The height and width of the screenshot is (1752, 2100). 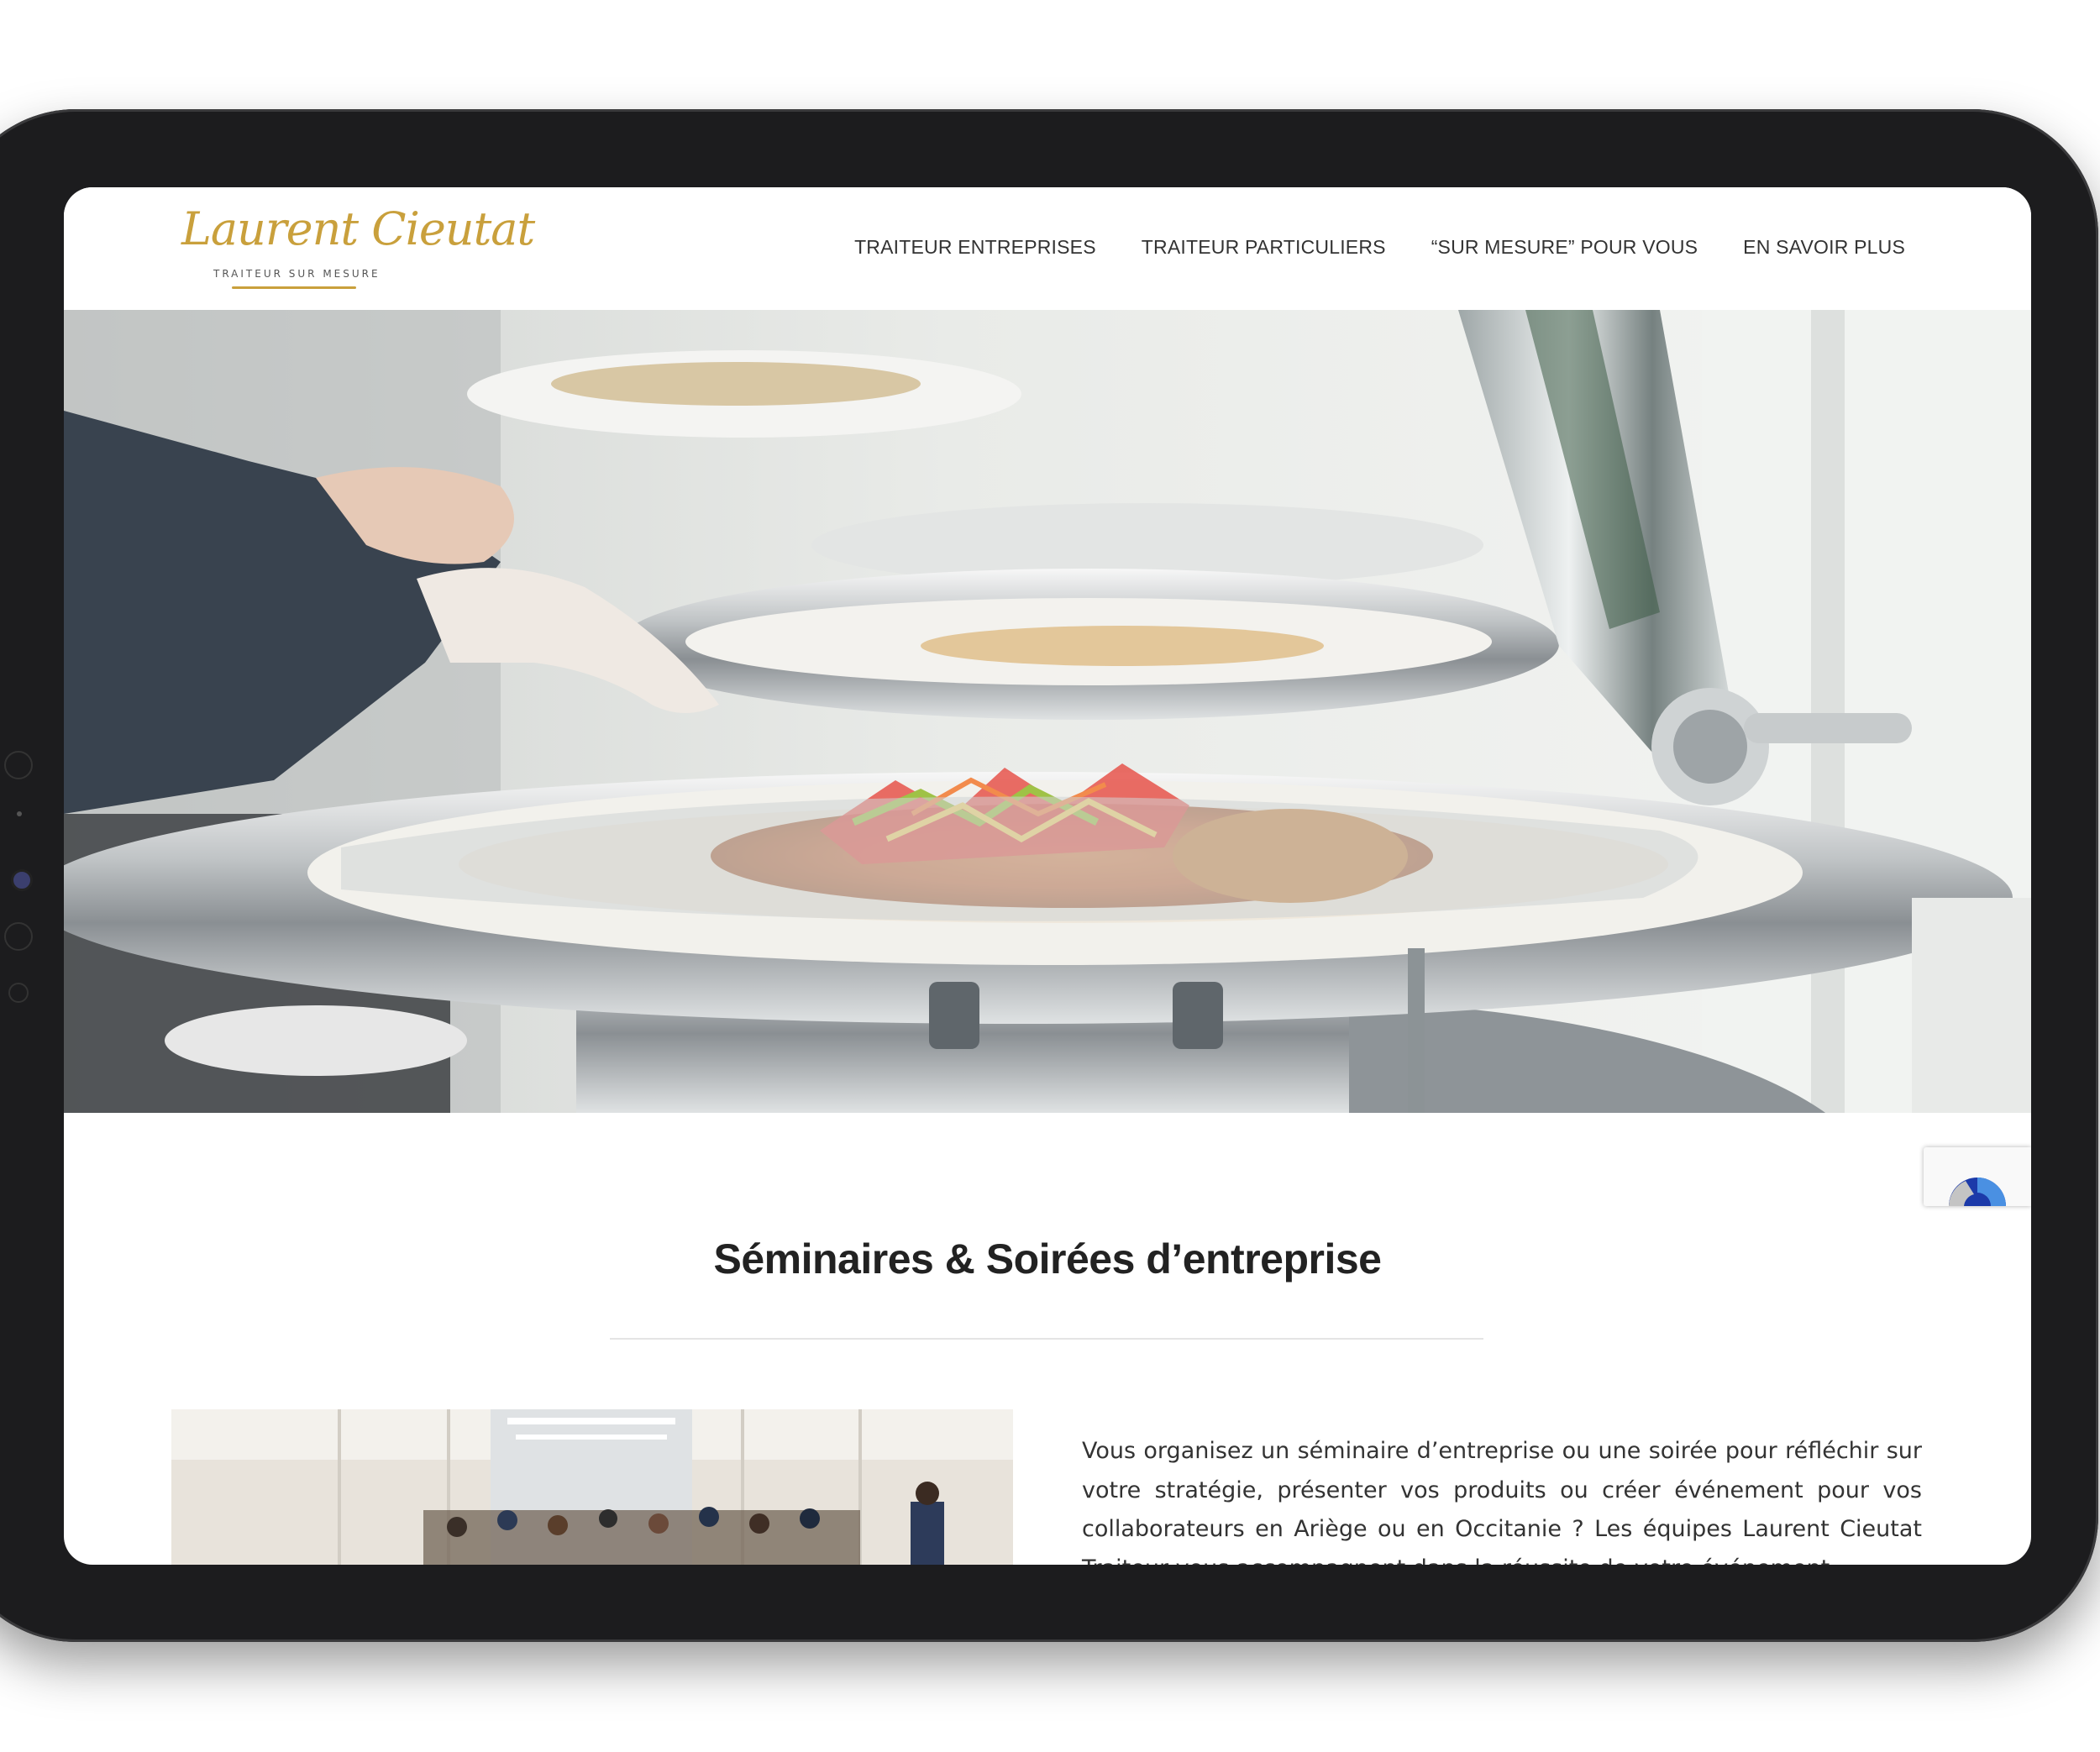 I want to click on logo-underline, so click(x=294, y=287).